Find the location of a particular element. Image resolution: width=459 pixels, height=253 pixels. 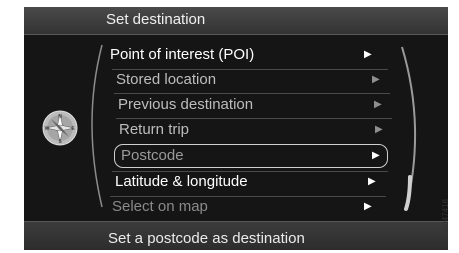

menu-item-return-trip: Return trip ▶ is located at coordinates (254, 130).